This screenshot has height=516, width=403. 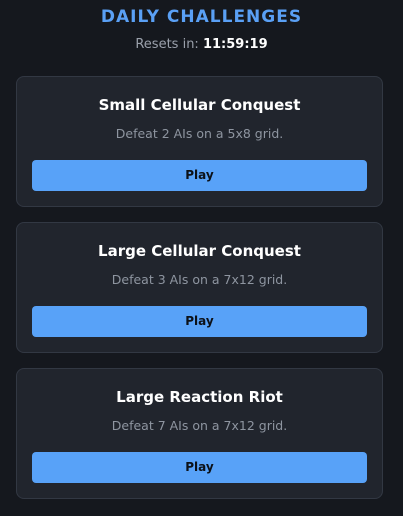 I want to click on challenge-description: Defeat 2 AIs on a 5x8 grid., so click(x=199, y=133).